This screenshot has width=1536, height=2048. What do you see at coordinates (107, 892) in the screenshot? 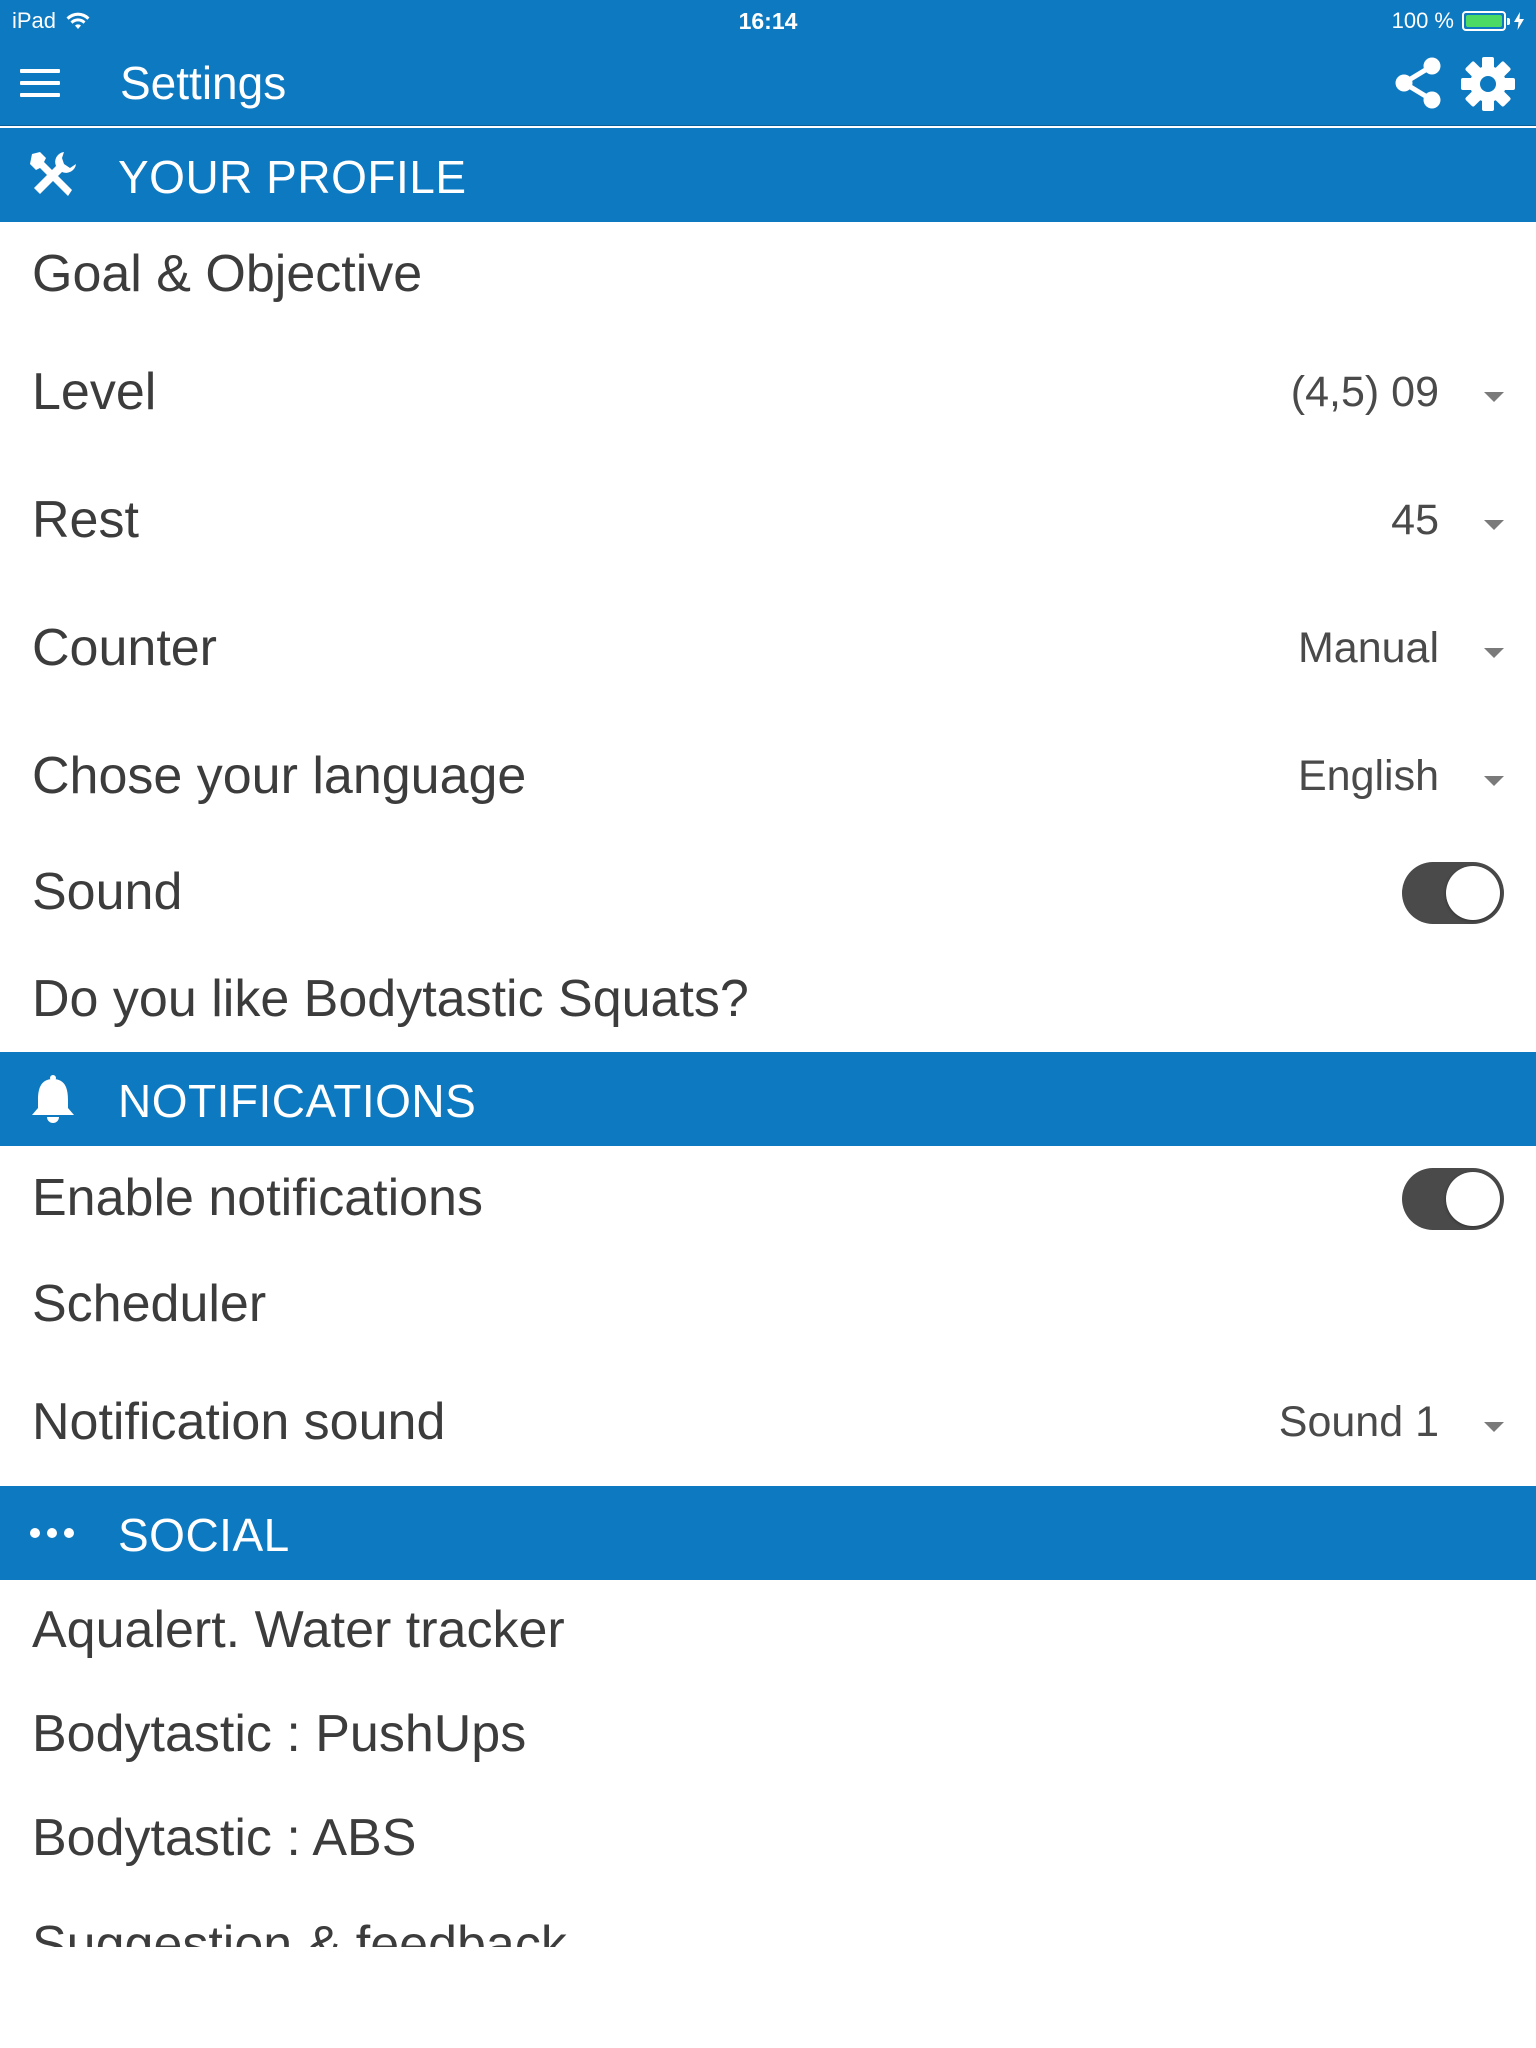
I see `sound-label: Sound` at bounding box center [107, 892].